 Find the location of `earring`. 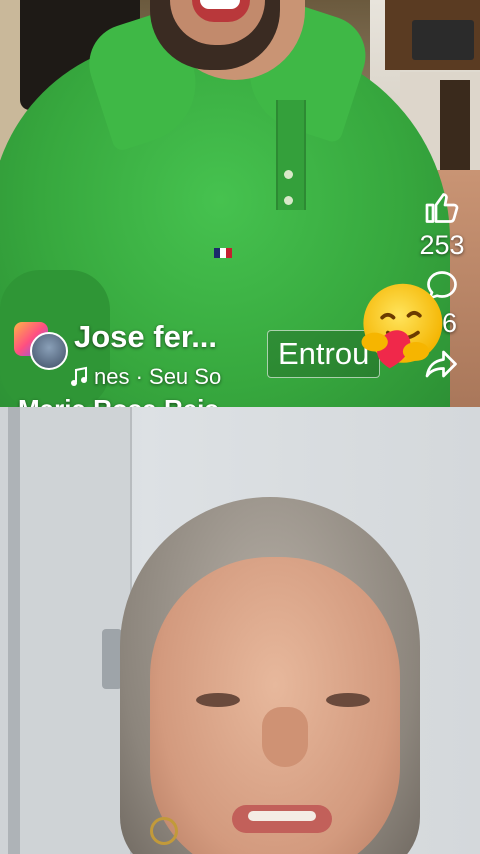

earring is located at coordinates (164, 831).